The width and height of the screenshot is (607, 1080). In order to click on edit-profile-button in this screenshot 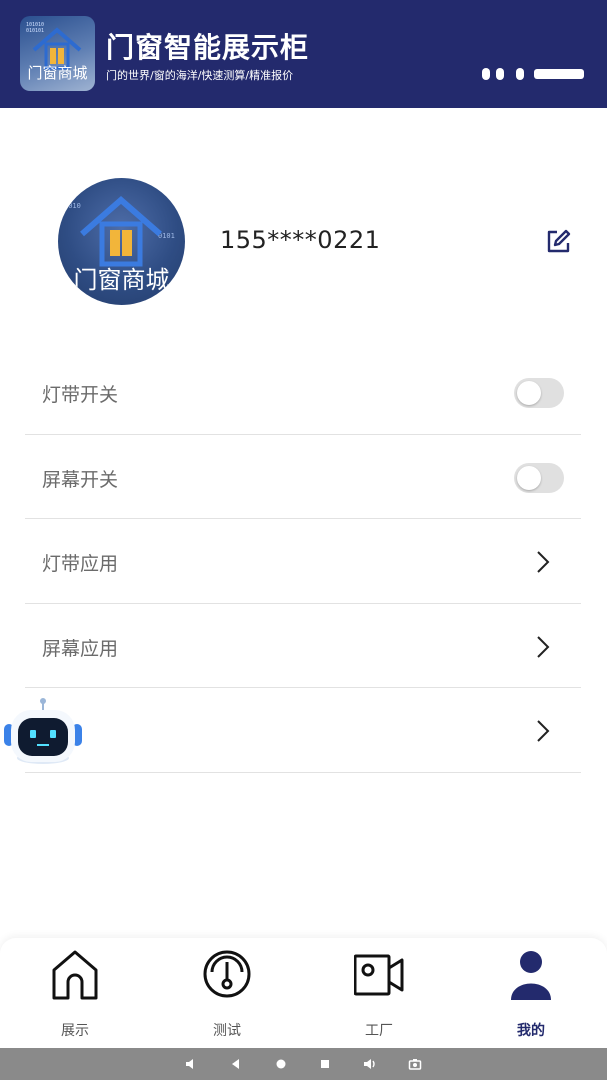, I will do `click(558, 242)`.